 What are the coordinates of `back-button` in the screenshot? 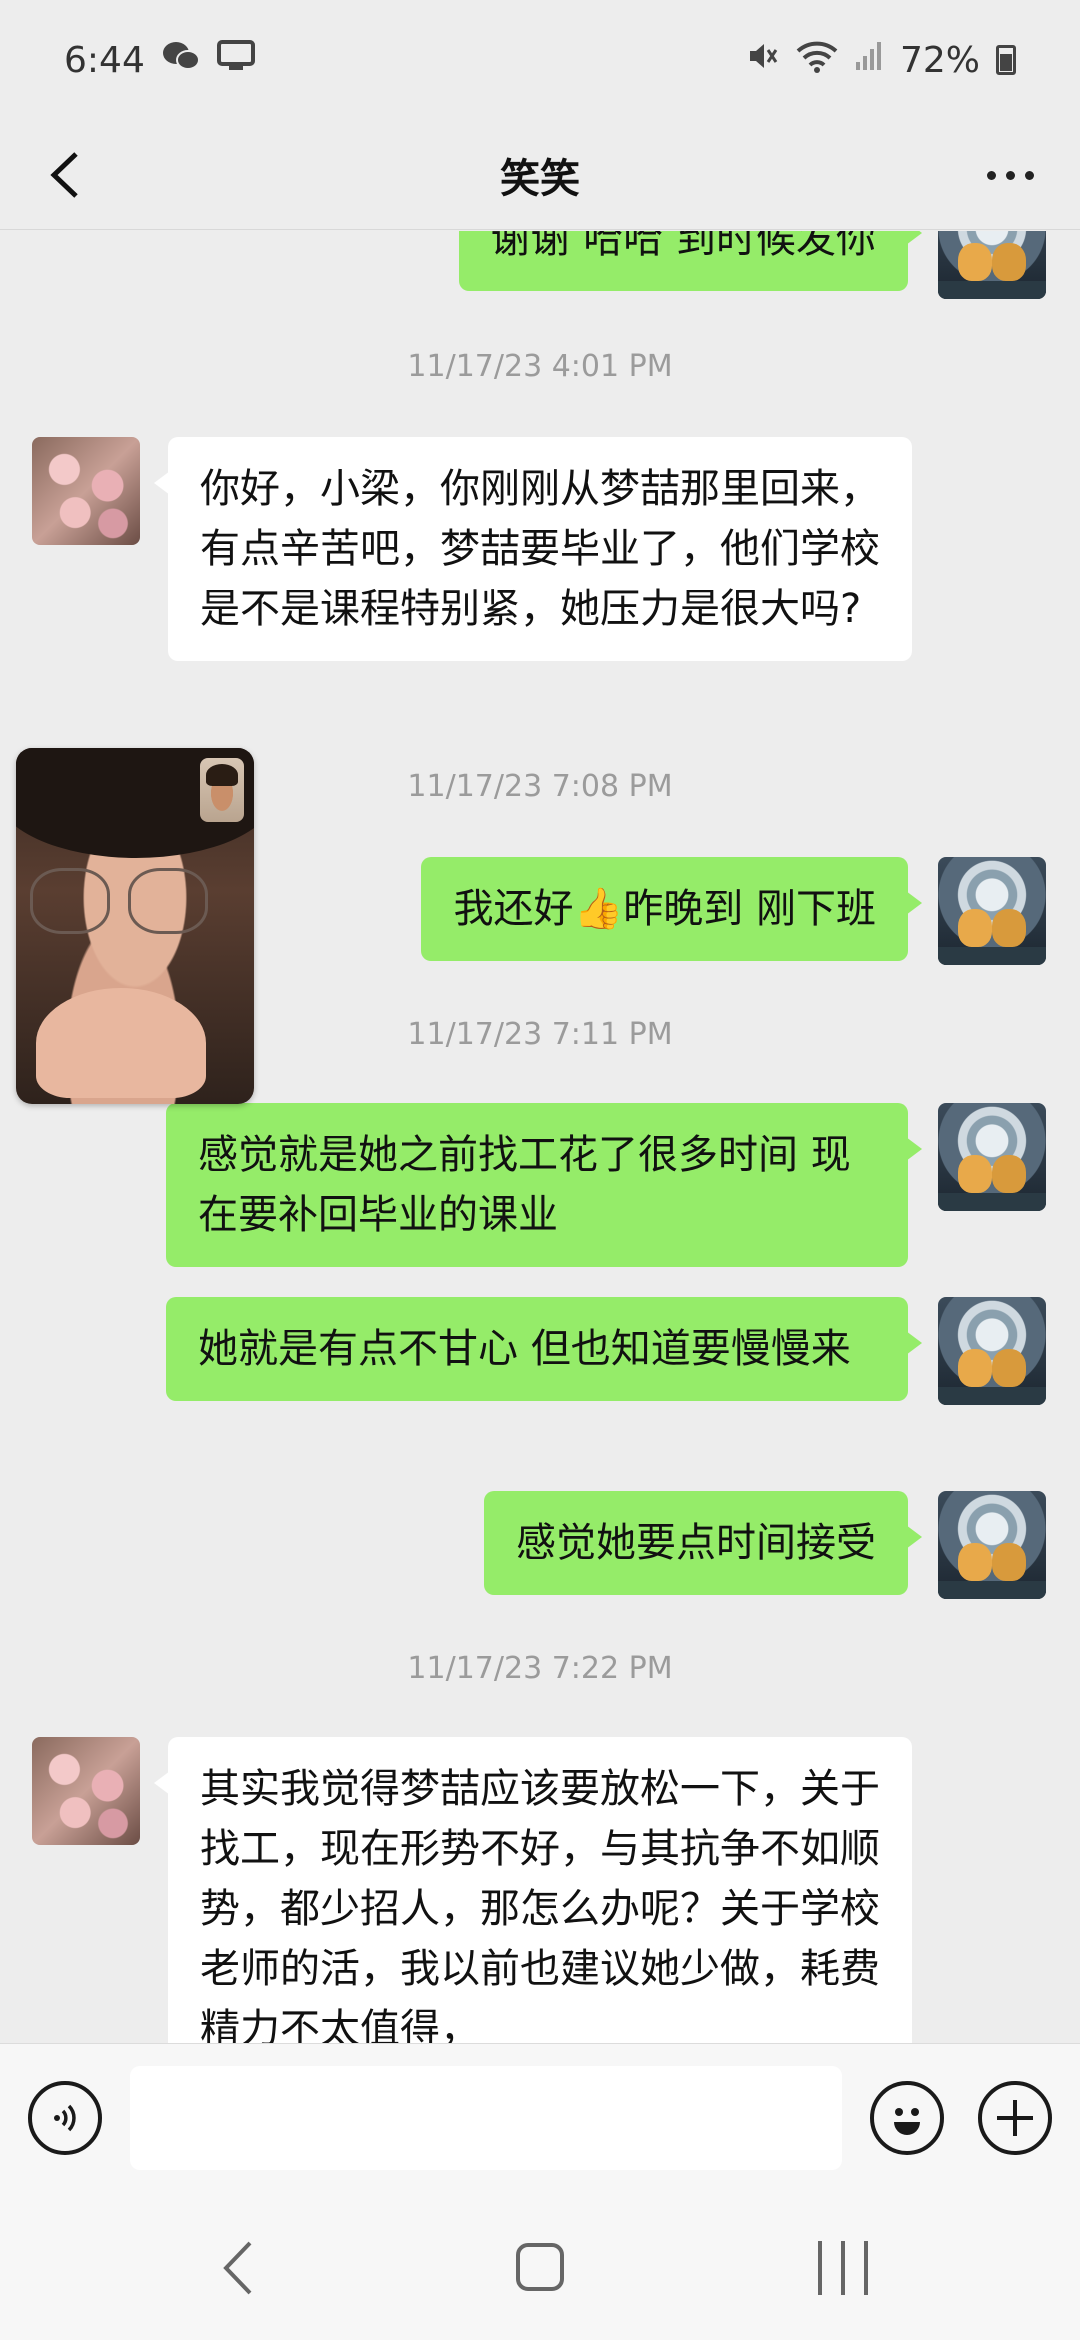 It's located at (65, 175).